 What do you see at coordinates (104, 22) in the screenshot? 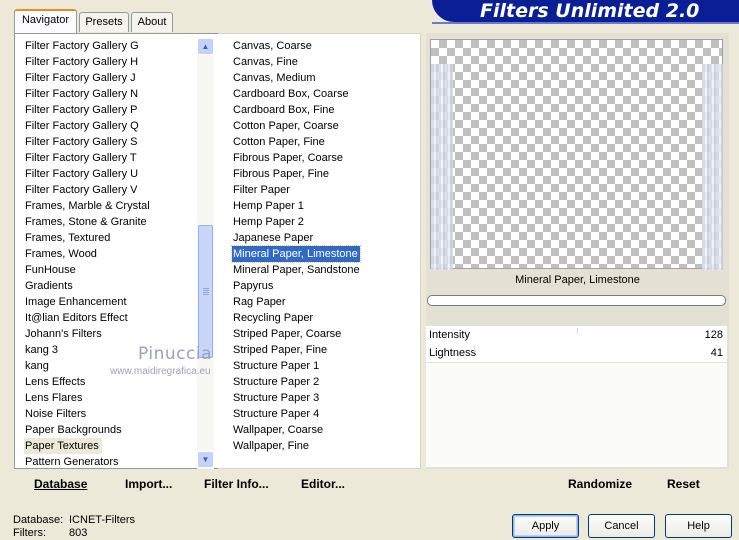
I see `tab-presets: Presets` at bounding box center [104, 22].